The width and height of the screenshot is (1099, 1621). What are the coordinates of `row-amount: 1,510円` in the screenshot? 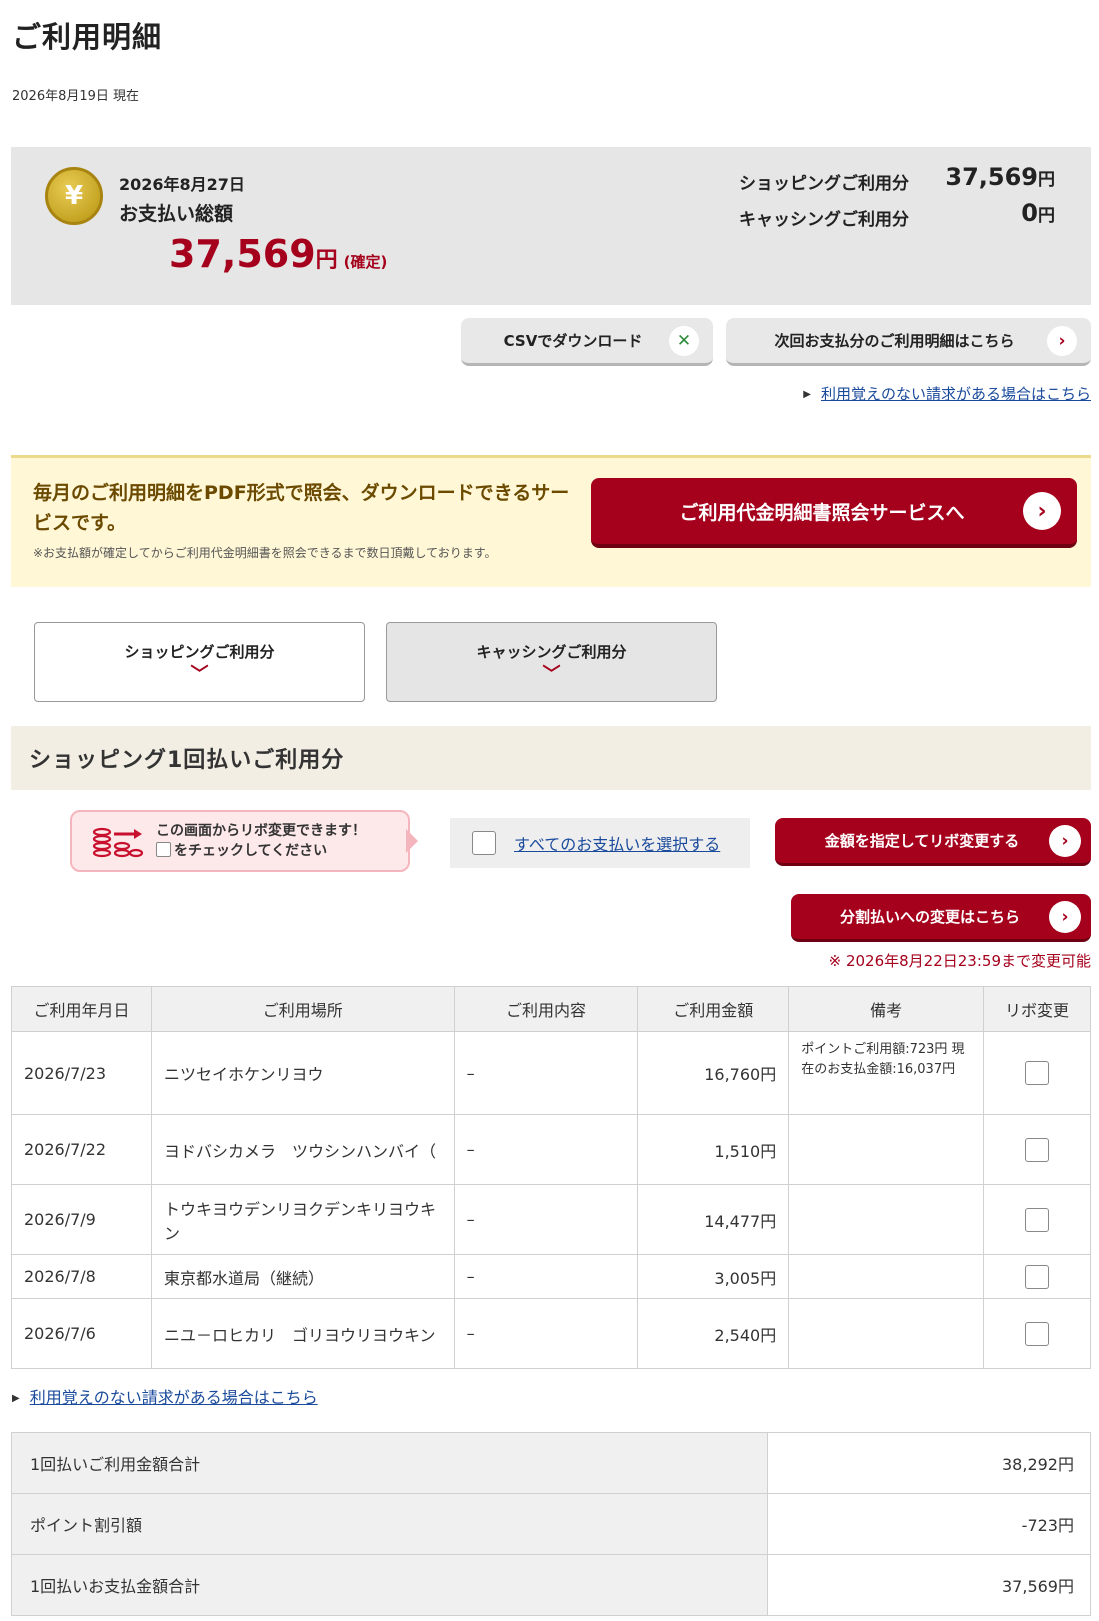 It's located at (713, 1149).